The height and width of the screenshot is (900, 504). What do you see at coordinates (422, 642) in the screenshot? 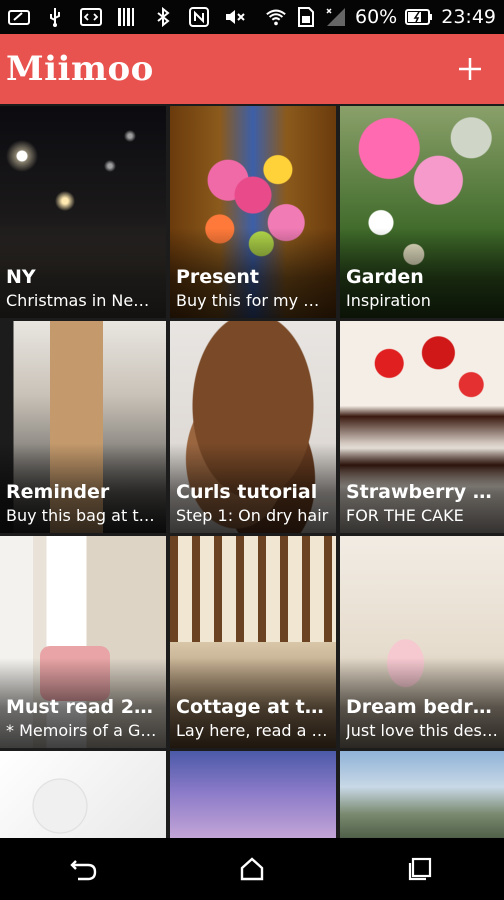
I see `tile-dream-bedroom: Dream bedroom Just love this design` at bounding box center [422, 642].